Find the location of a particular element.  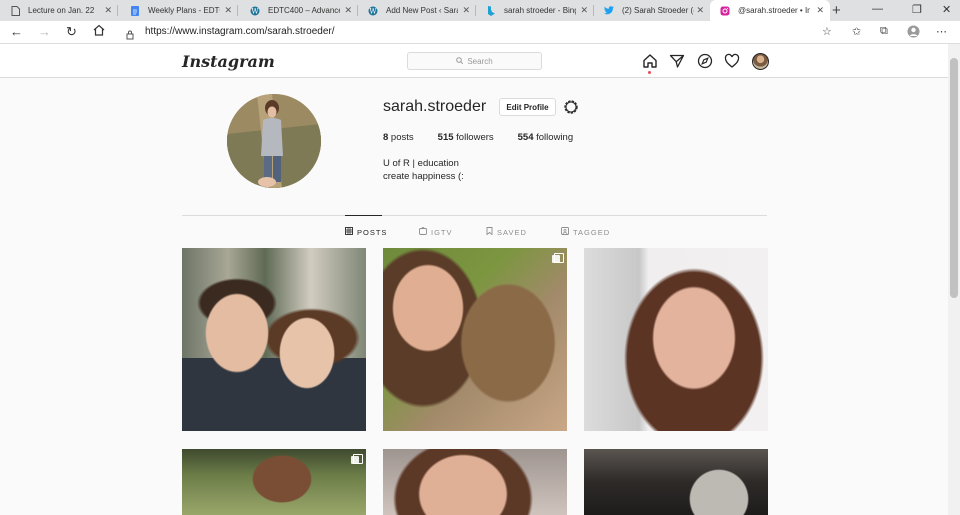

favorites-icon: ✩ is located at coordinates (856, 31).